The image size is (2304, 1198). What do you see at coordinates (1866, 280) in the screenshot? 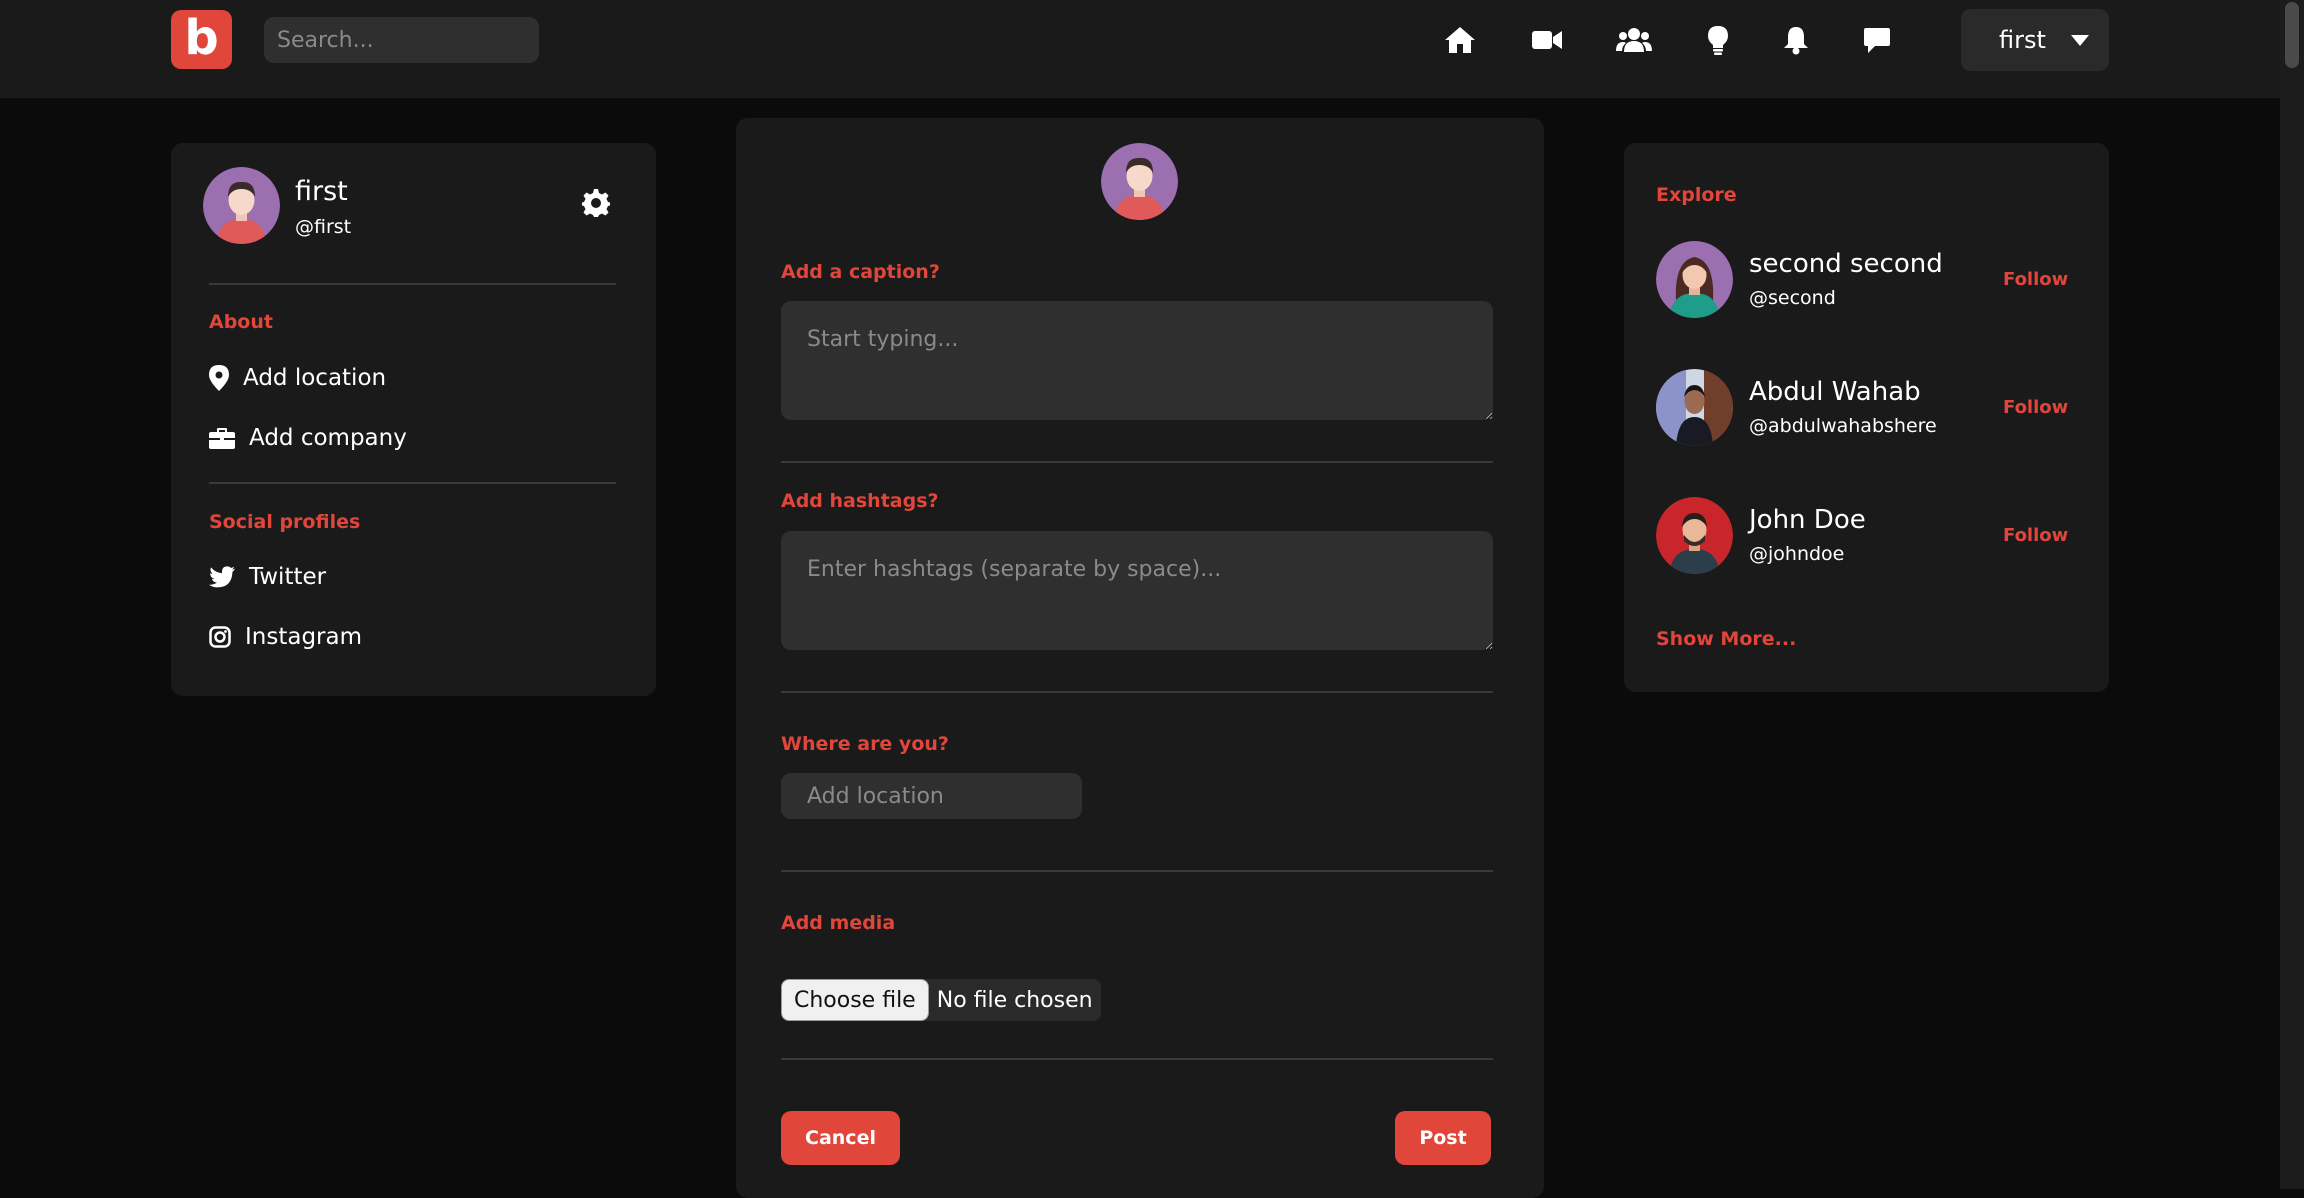
I see `explore-user-item: second second @second Follow` at bounding box center [1866, 280].